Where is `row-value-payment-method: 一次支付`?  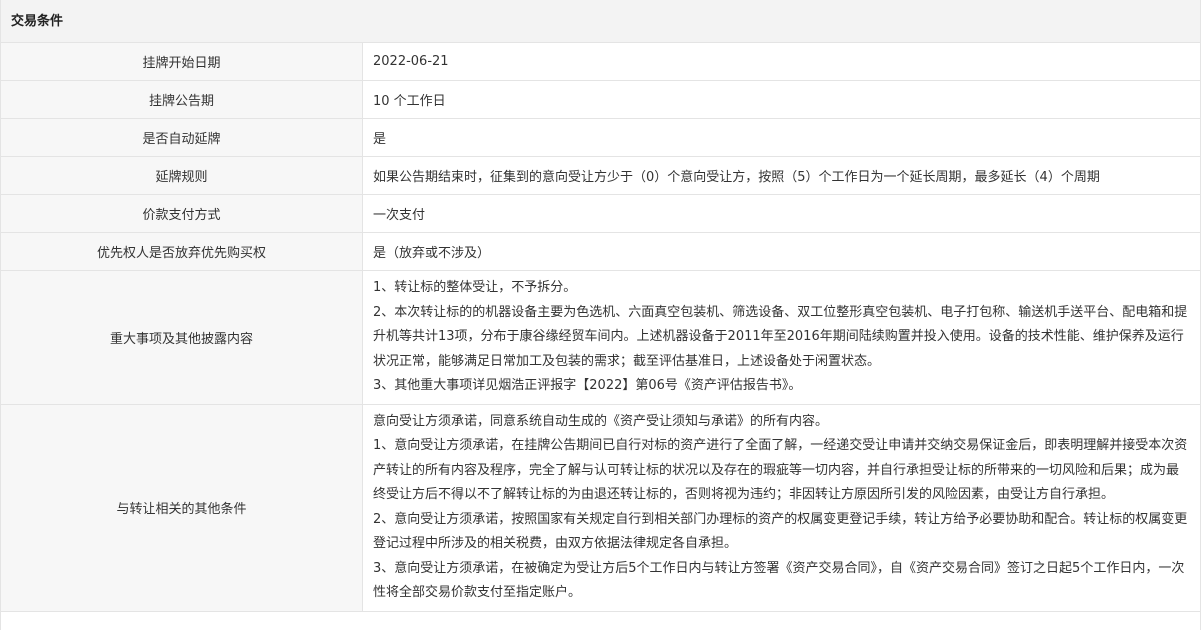
row-value-payment-method: 一次支付 is located at coordinates (781, 213).